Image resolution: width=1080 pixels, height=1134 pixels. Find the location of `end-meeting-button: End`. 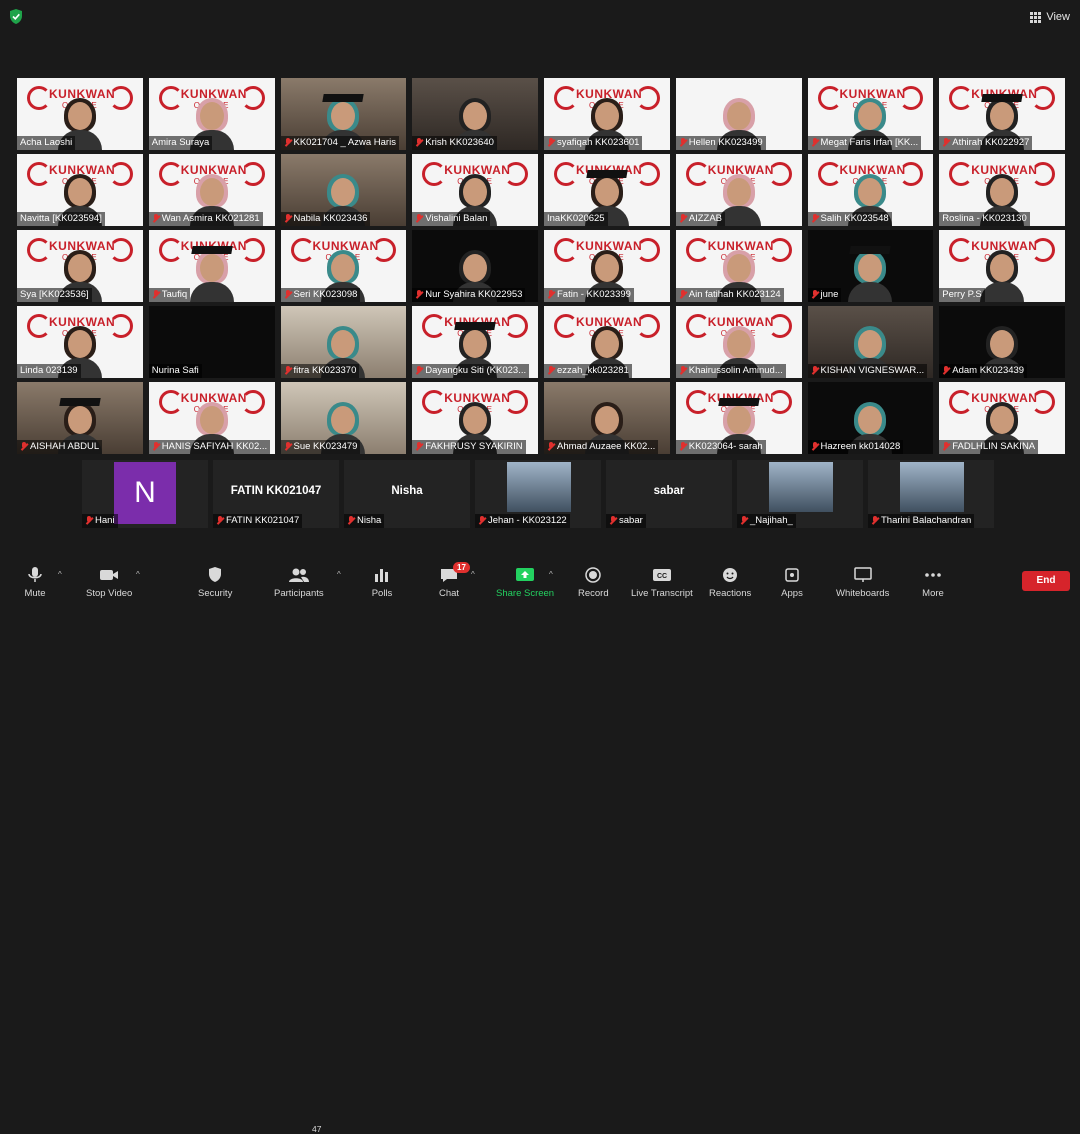

end-meeting-button: End is located at coordinates (1046, 581).